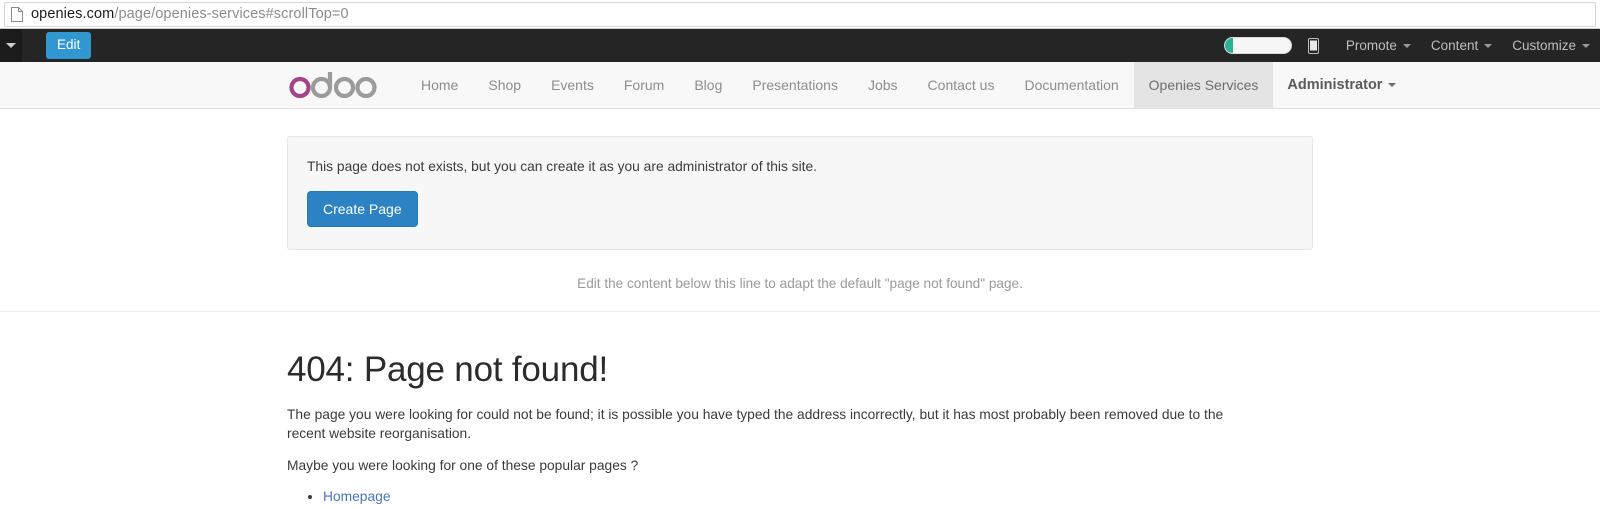 Image resolution: width=1600 pixels, height=509 pixels. I want to click on editor-bar-toggle, so click(11, 45).